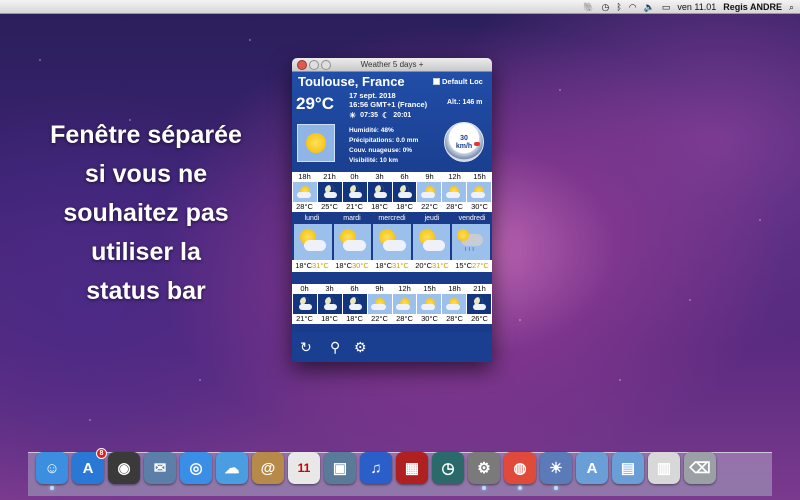 The width and height of the screenshot is (800, 500). I want to click on volume-icon: 🔈, so click(649, 7).